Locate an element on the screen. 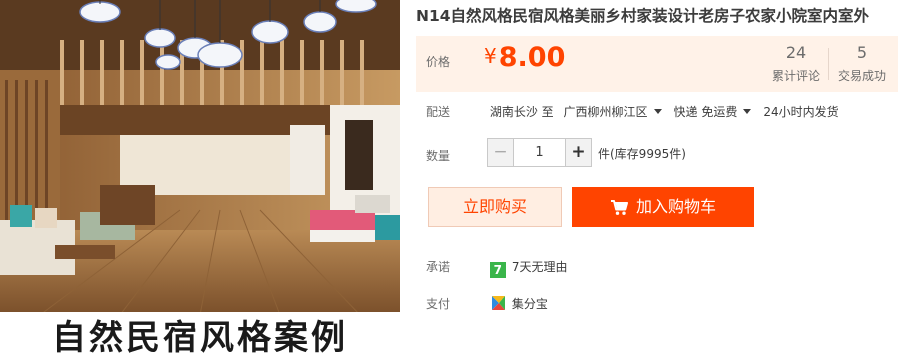 This screenshot has height=363, width=898. add-to-cart-label: 加入购物车 is located at coordinates (675, 206).